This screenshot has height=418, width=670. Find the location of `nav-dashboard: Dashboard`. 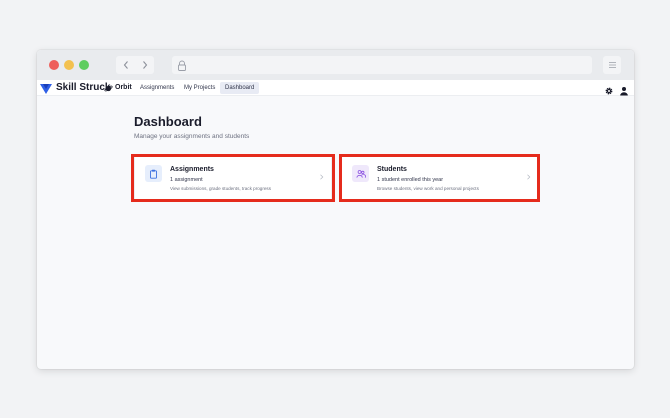

nav-dashboard: Dashboard is located at coordinates (240, 88).